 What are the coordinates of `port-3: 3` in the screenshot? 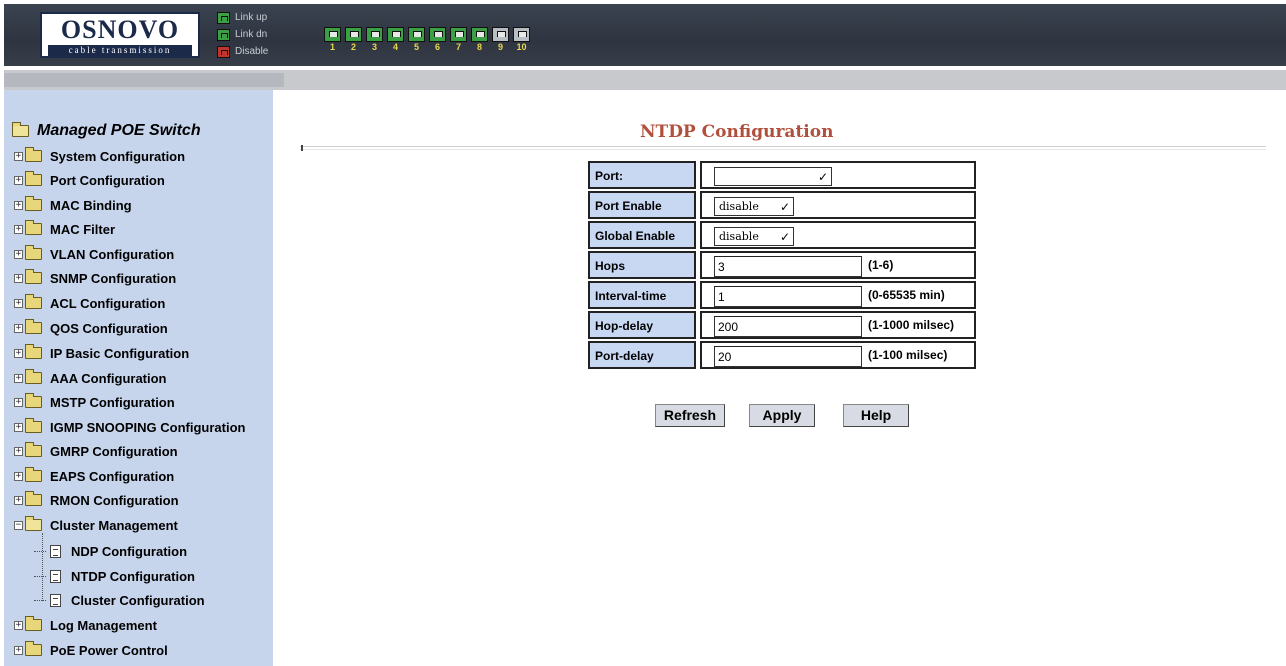 It's located at (374, 39).